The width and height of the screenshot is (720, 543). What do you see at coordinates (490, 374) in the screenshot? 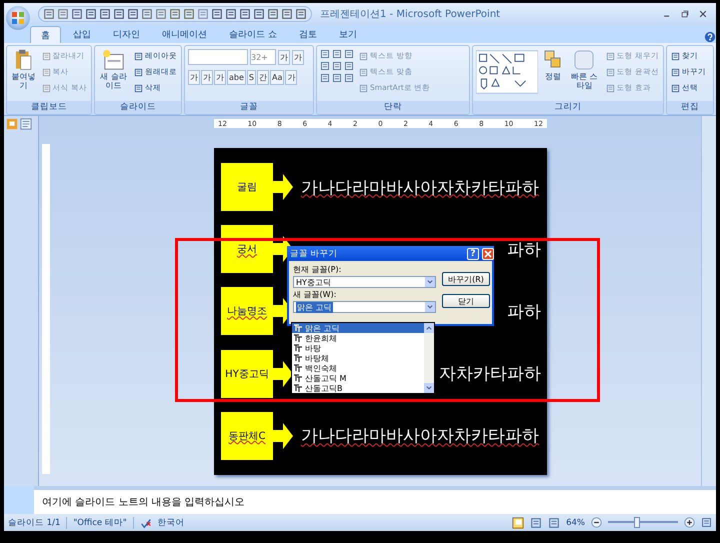
I see `sample-text: 자차카타파하` at bounding box center [490, 374].